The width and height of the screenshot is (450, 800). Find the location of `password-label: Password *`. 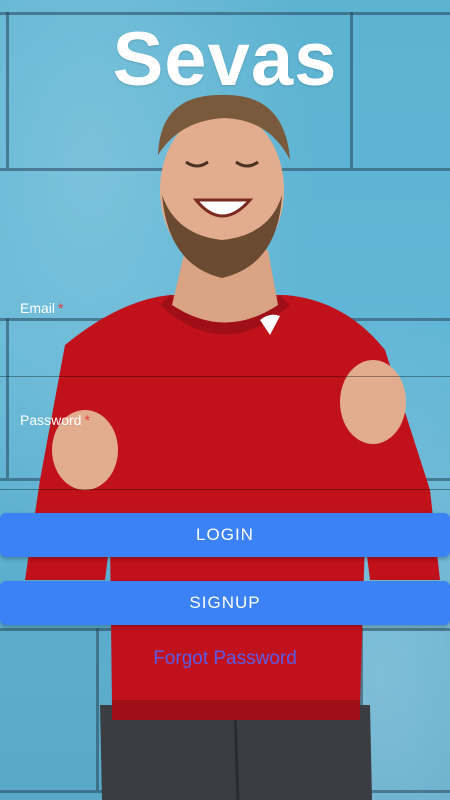

password-label: Password * is located at coordinates (55, 420).